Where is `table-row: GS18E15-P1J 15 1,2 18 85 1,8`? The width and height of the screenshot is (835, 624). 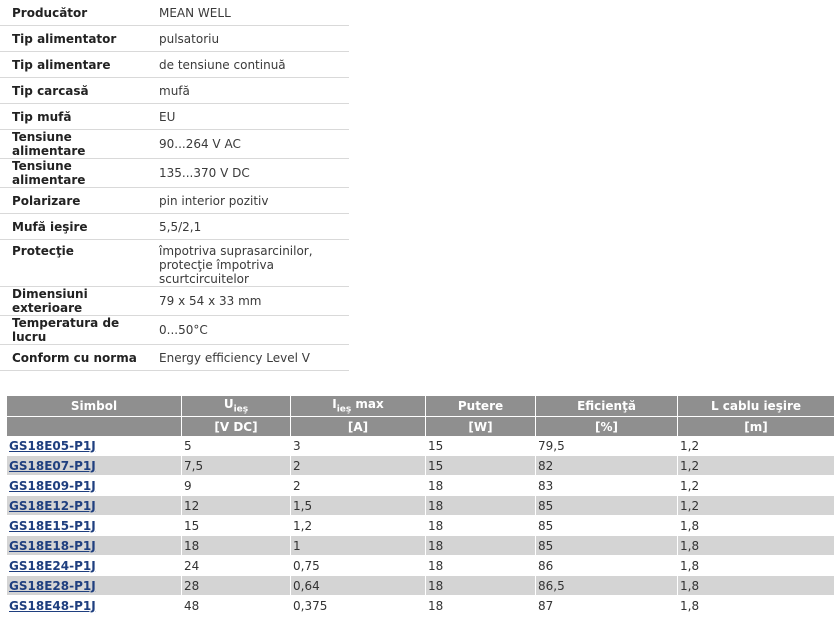
table-row: GS18E15-P1J 15 1,2 18 85 1,8 is located at coordinates (421, 525).